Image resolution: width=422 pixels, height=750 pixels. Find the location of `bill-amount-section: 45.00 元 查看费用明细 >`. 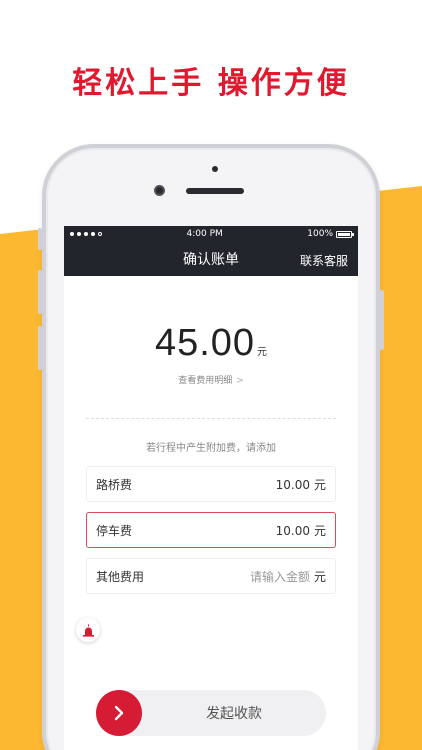

bill-amount-section: 45.00 元 查看费用明细 > is located at coordinates (211, 354).